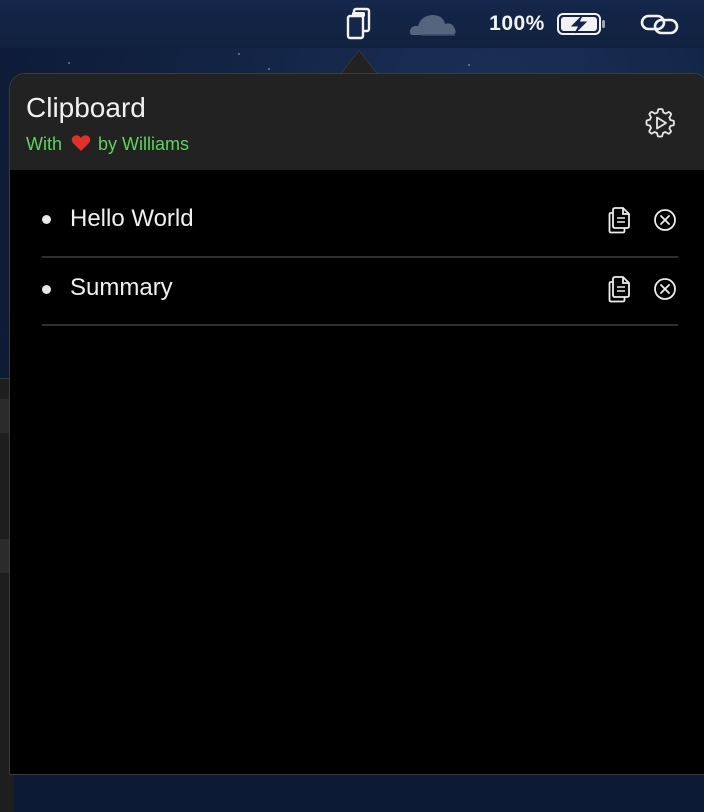  I want to click on subtitle-prefix: With, so click(44, 144).